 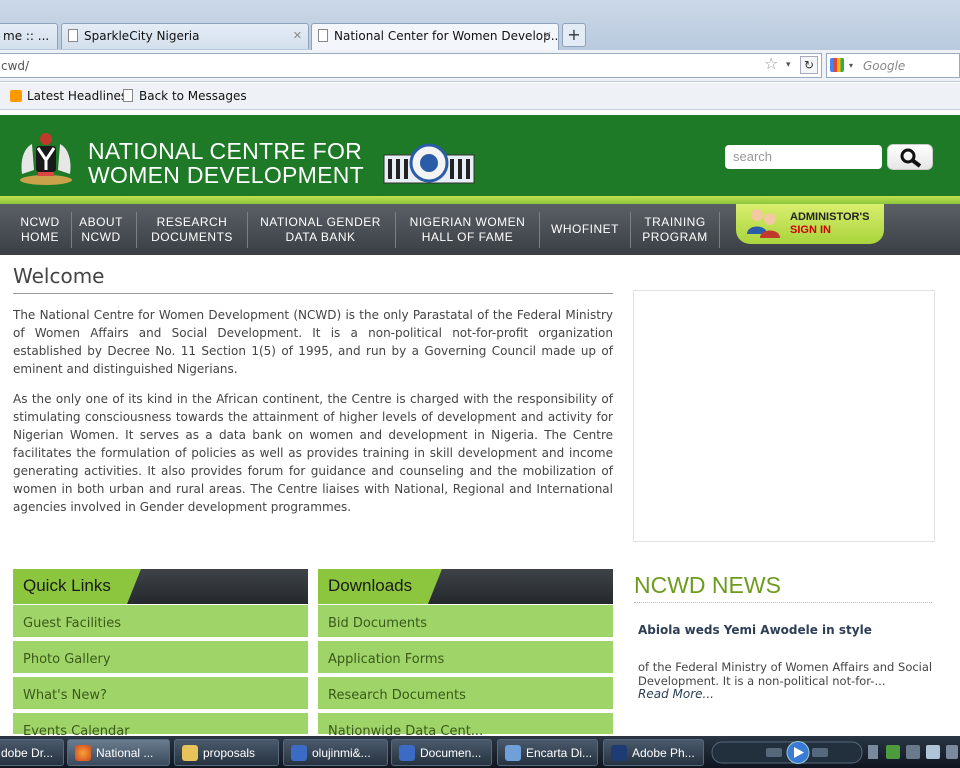 What do you see at coordinates (39, 236) in the screenshot?
I see `menu-label: HOME` at bounding box center [39, 236].